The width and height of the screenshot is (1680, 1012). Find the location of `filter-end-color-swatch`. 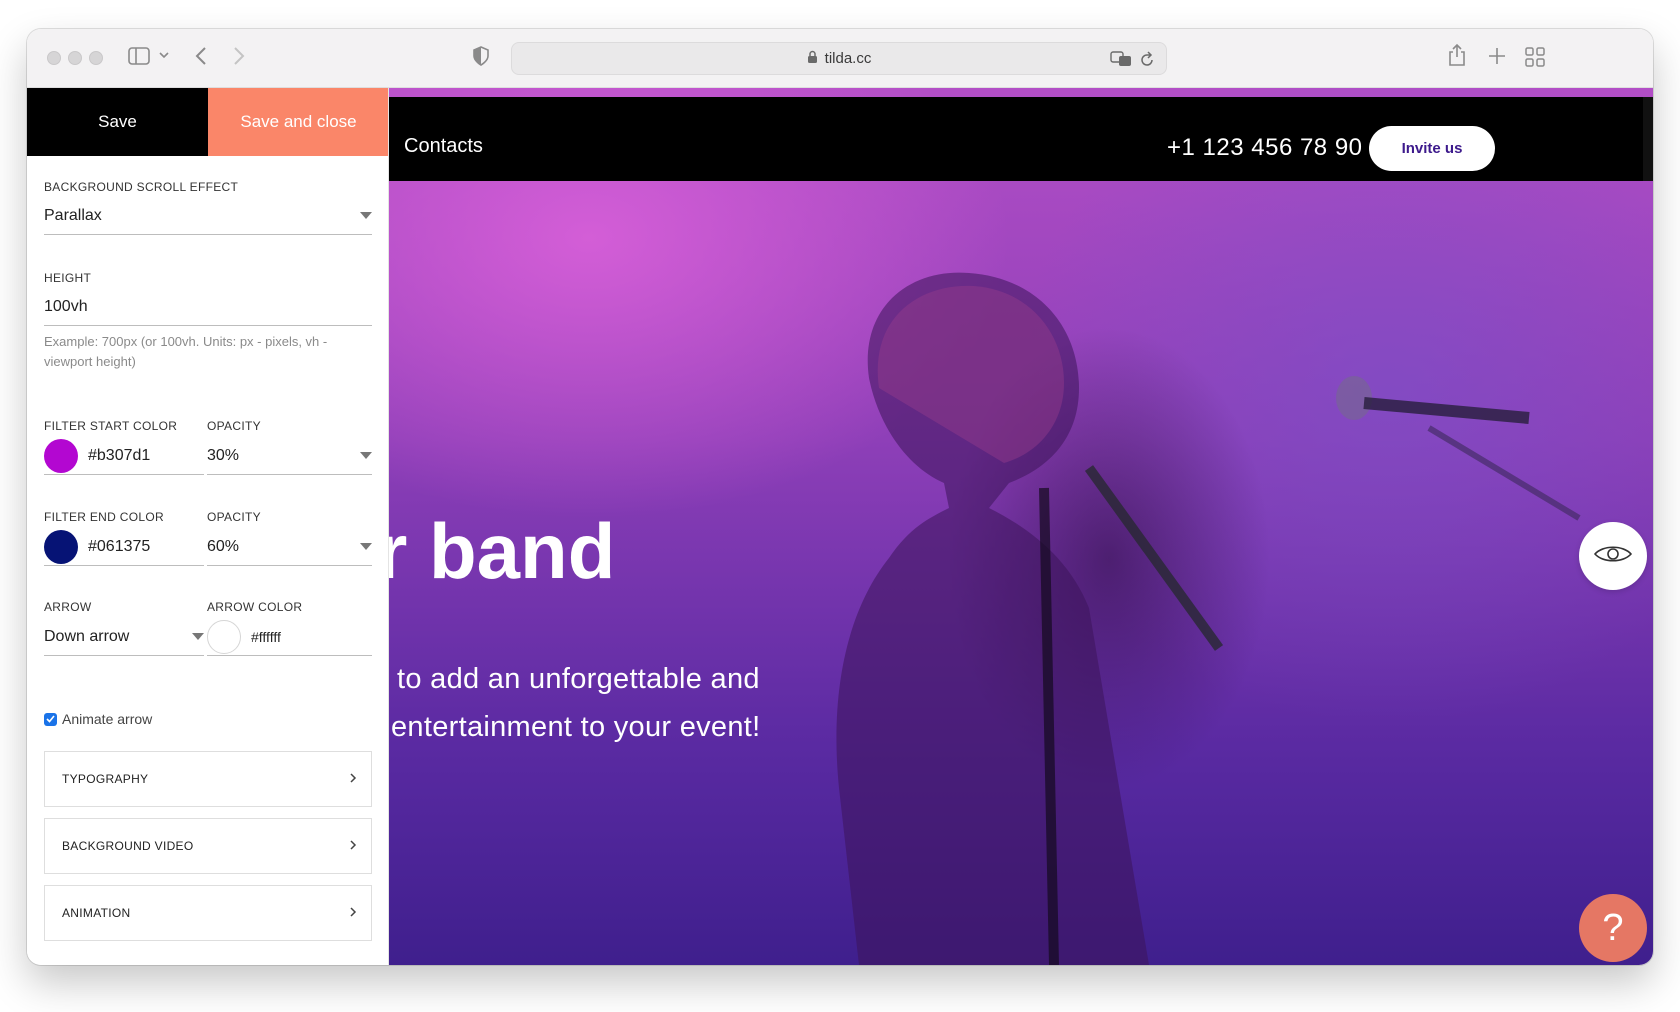

filter-end-color-swatch is located at coordinates (61, 546).